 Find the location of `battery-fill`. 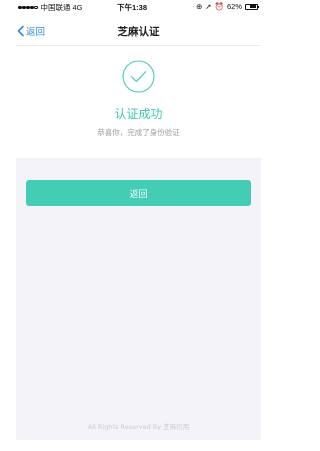

battery-fill is located at coordinates (253, 6).